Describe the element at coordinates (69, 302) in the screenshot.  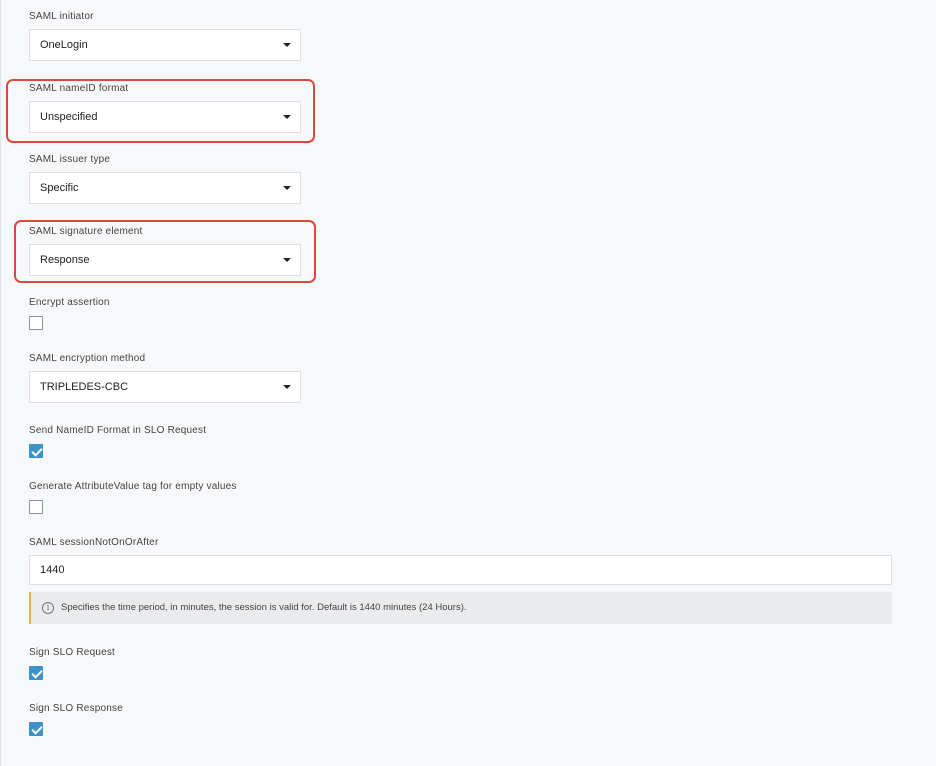
I see `encrypt-assertion-label: Encrypt assertion` at that location.